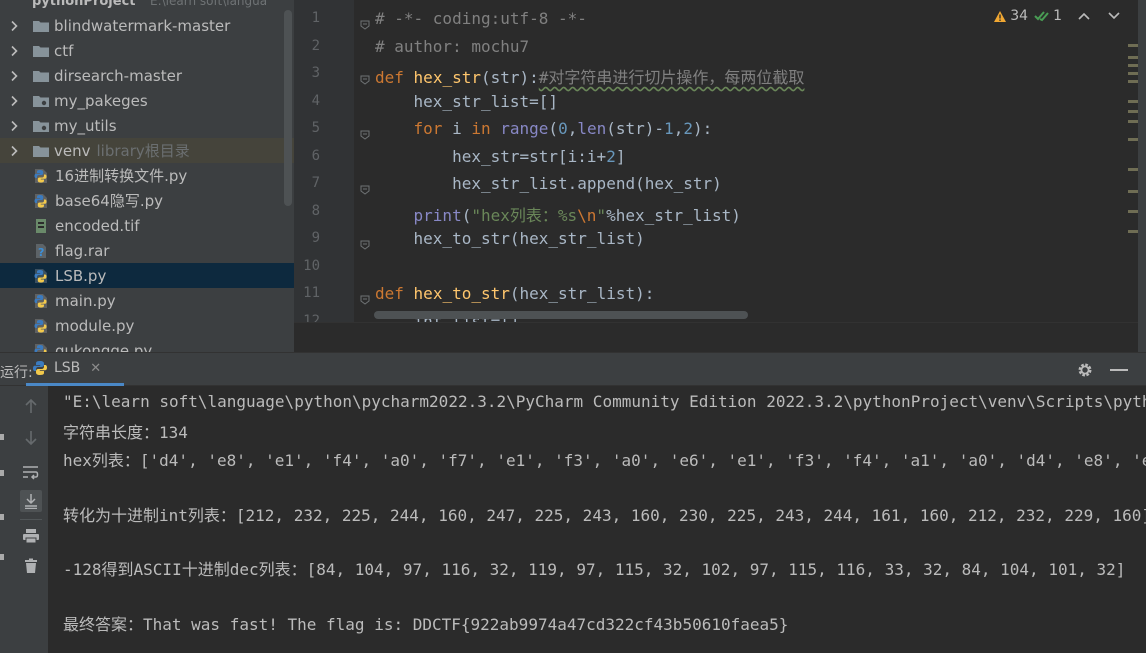 The width and height of the screenshot is (1146, 653). Describe the element at coordinates (1000, 16) in the screenshot. I see `warning-icon` at that location.